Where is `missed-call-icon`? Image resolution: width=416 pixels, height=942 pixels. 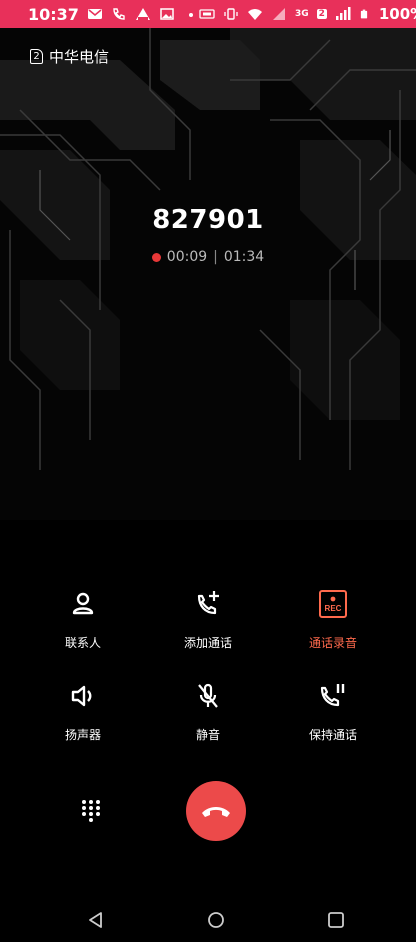
missed-call-icon is located at coordinates (119, 14).